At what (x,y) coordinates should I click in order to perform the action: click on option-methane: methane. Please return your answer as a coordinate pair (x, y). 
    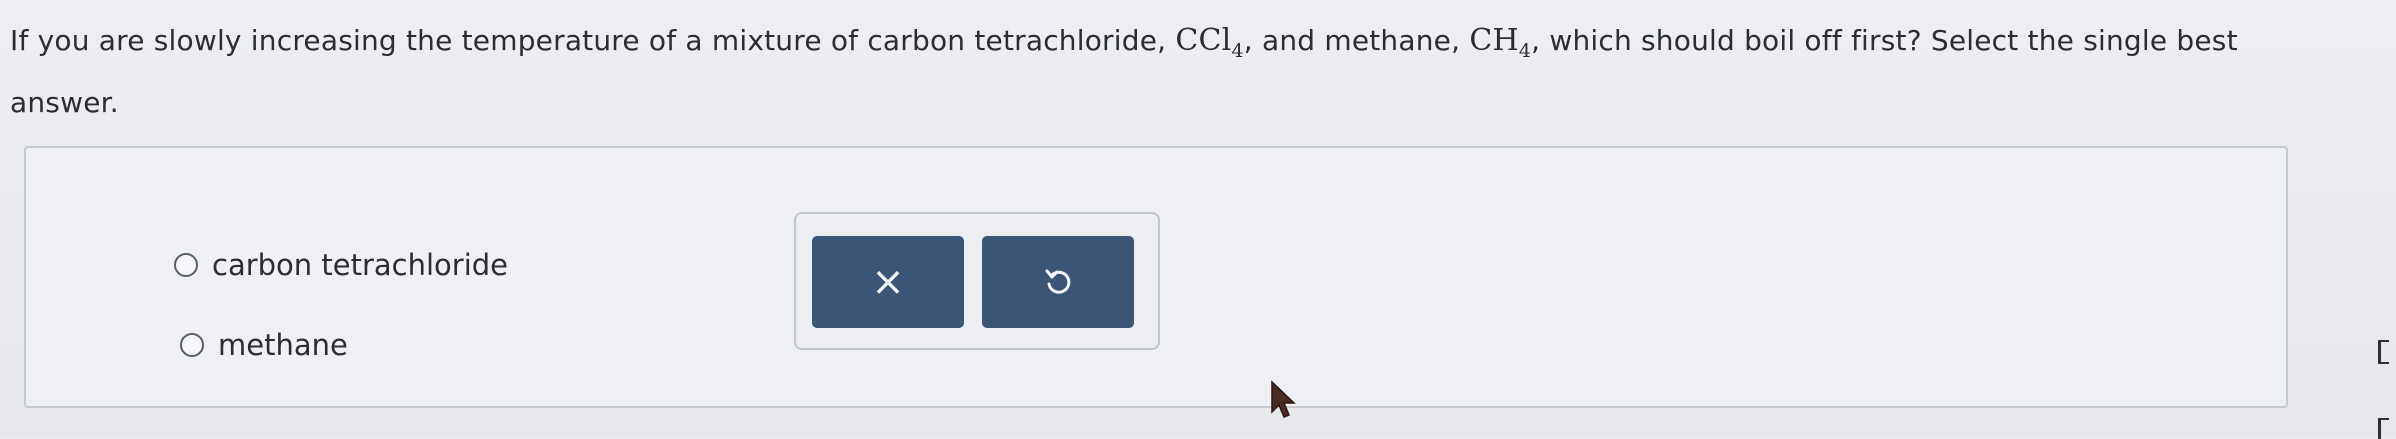
    Looking at the image, I should click on (264, 345).